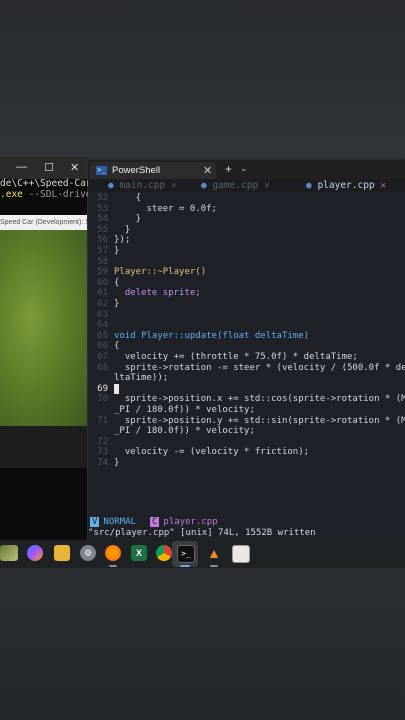 The height and width of the screenshot is (720, 405). What do you see at coordinates (46, 183) in the screenshot?
I see `console-path-line: de\C++\Speed-Car` at bounding box center [46, 183].